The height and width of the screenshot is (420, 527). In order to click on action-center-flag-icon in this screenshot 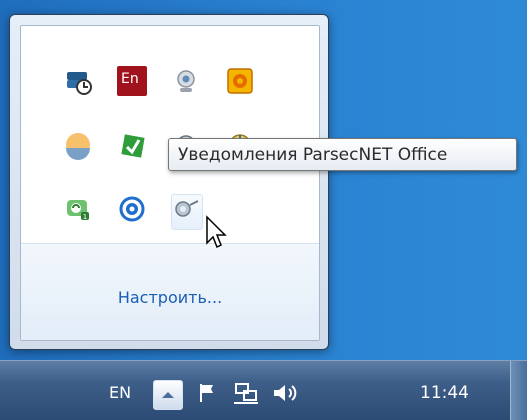, I will do `click(208, 395)`.